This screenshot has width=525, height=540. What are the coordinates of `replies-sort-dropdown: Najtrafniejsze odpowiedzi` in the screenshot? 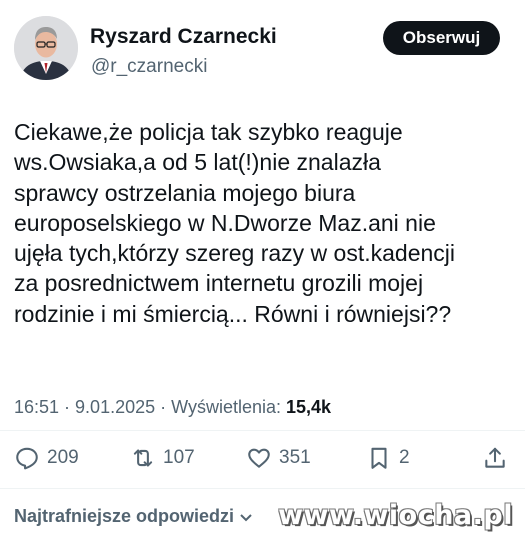 It's located at (134, 516).